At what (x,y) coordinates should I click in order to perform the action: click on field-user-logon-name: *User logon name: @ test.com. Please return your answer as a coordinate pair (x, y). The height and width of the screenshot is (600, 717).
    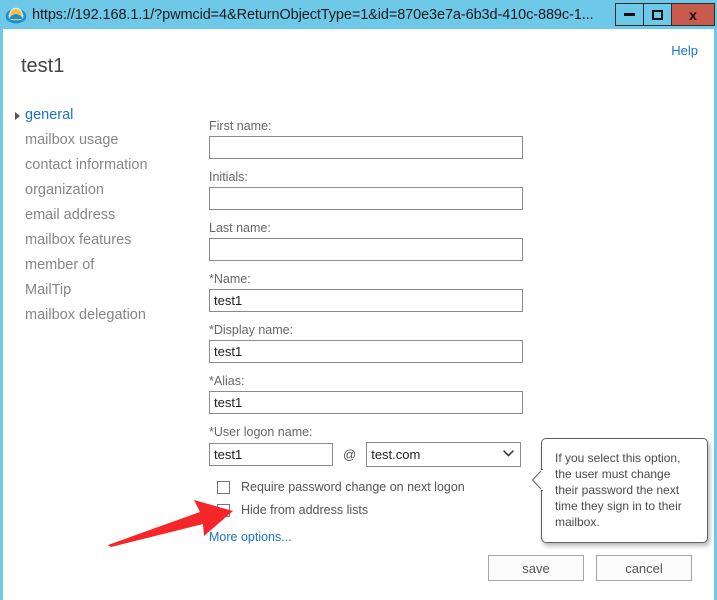
    Looking at the image, I should click on (369, 446).